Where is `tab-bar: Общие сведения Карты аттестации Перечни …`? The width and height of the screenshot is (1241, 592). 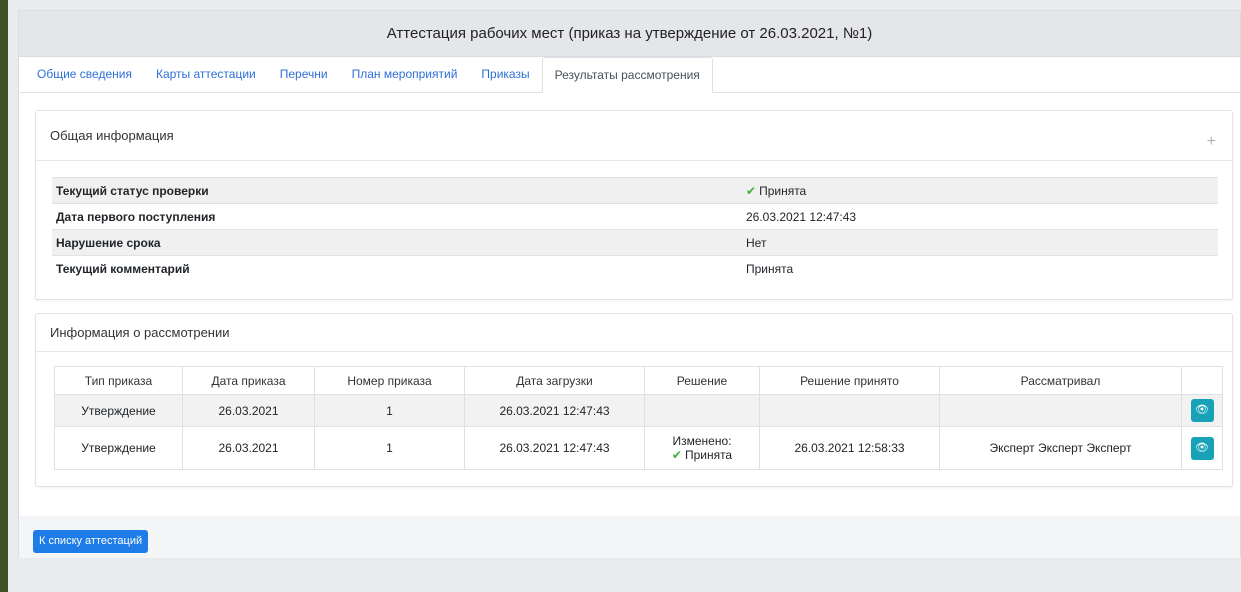 tab-bar: Общие сведения Карты аттестации Перечни … is located at coordinates (629, 75).